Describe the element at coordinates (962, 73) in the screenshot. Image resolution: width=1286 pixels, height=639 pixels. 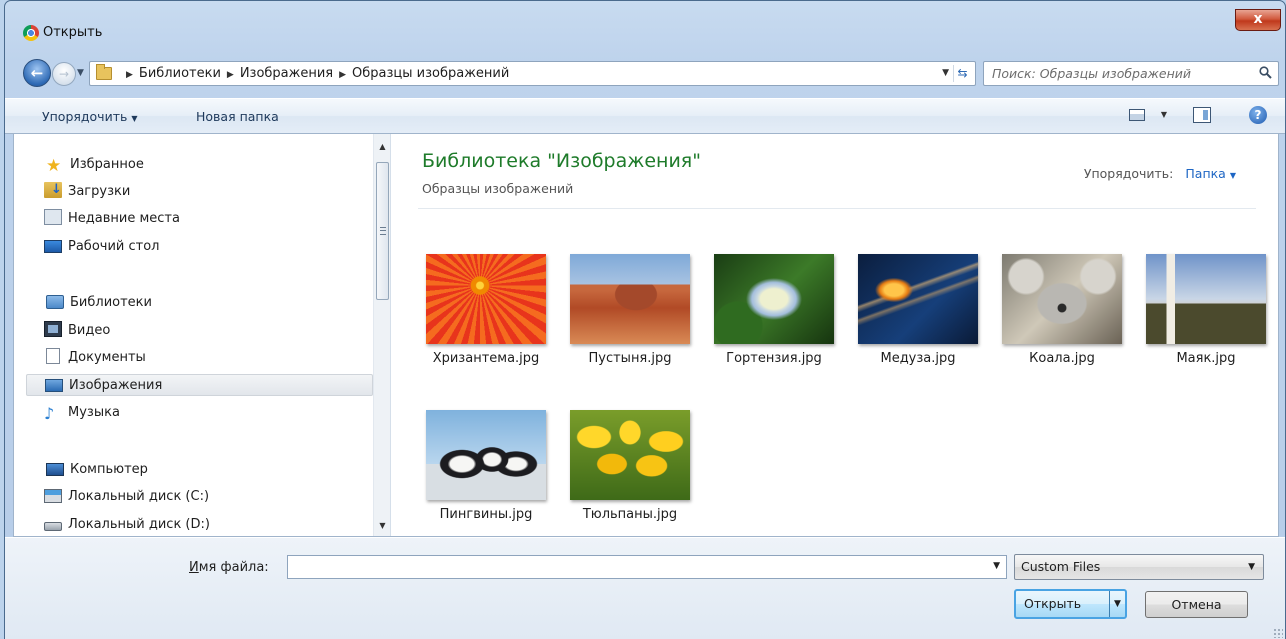
I see `refresh-icon: ⇆` at that location.